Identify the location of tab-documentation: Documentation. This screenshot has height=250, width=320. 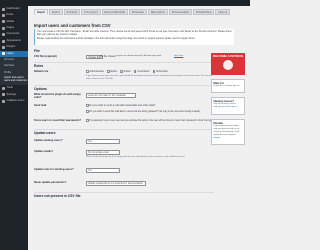
(180, 12).